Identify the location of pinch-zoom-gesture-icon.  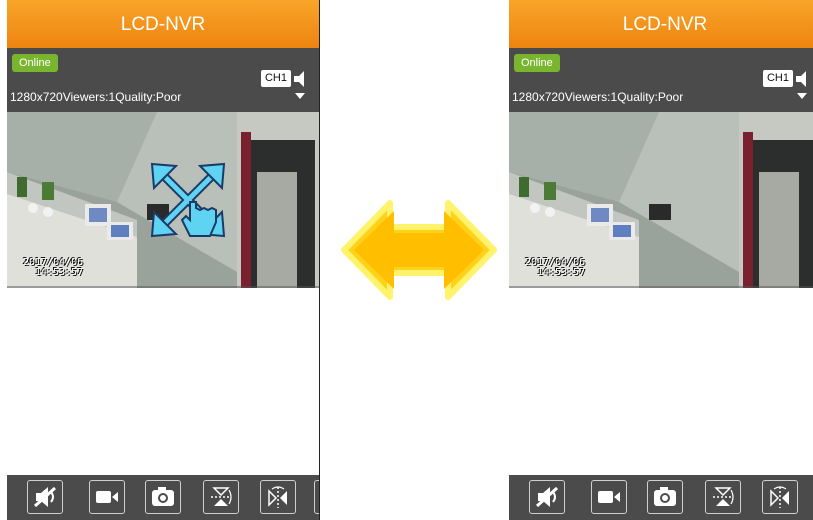
(188, 200).